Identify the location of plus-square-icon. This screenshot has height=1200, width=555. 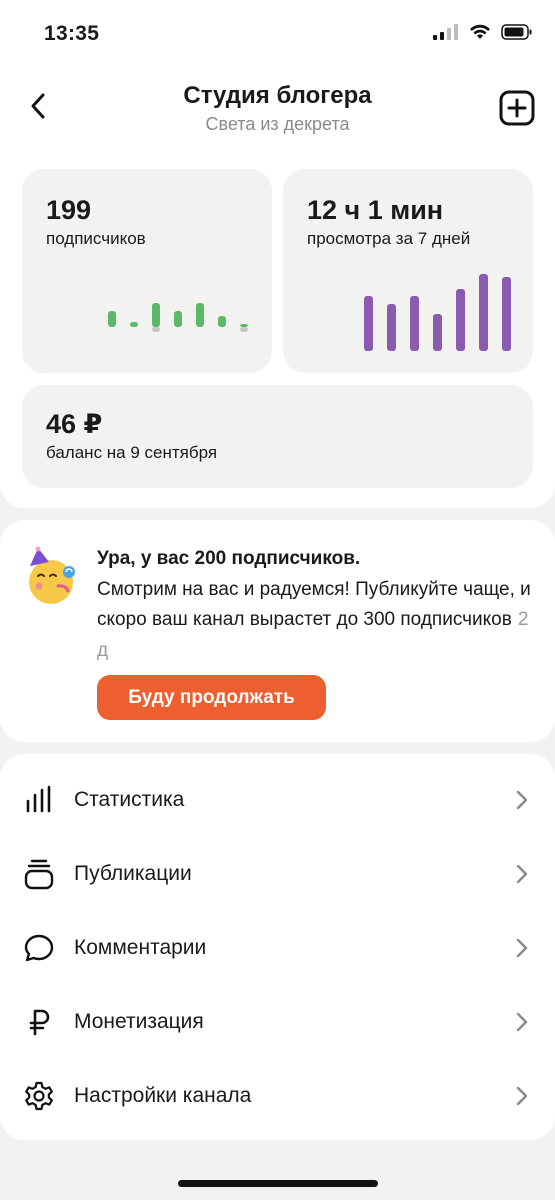
(517, 108).